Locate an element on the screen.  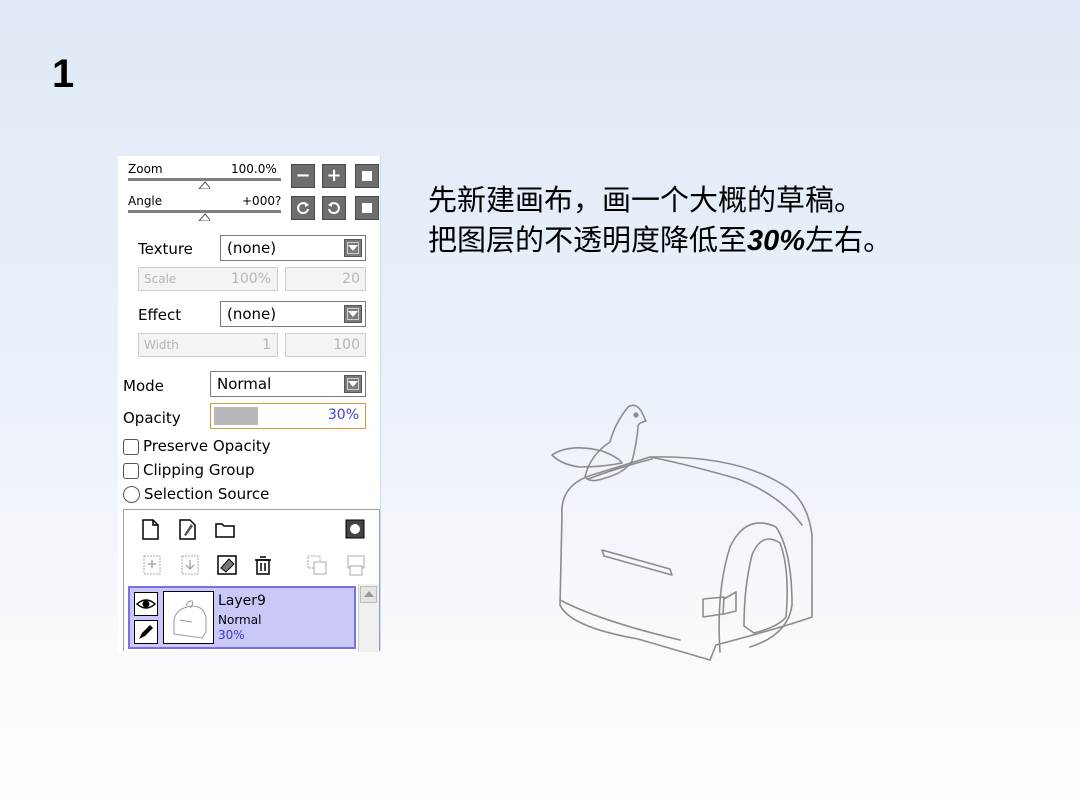
preserve-opacity-checkbox: Preserve Opacity is located at coordinates (197, 446).